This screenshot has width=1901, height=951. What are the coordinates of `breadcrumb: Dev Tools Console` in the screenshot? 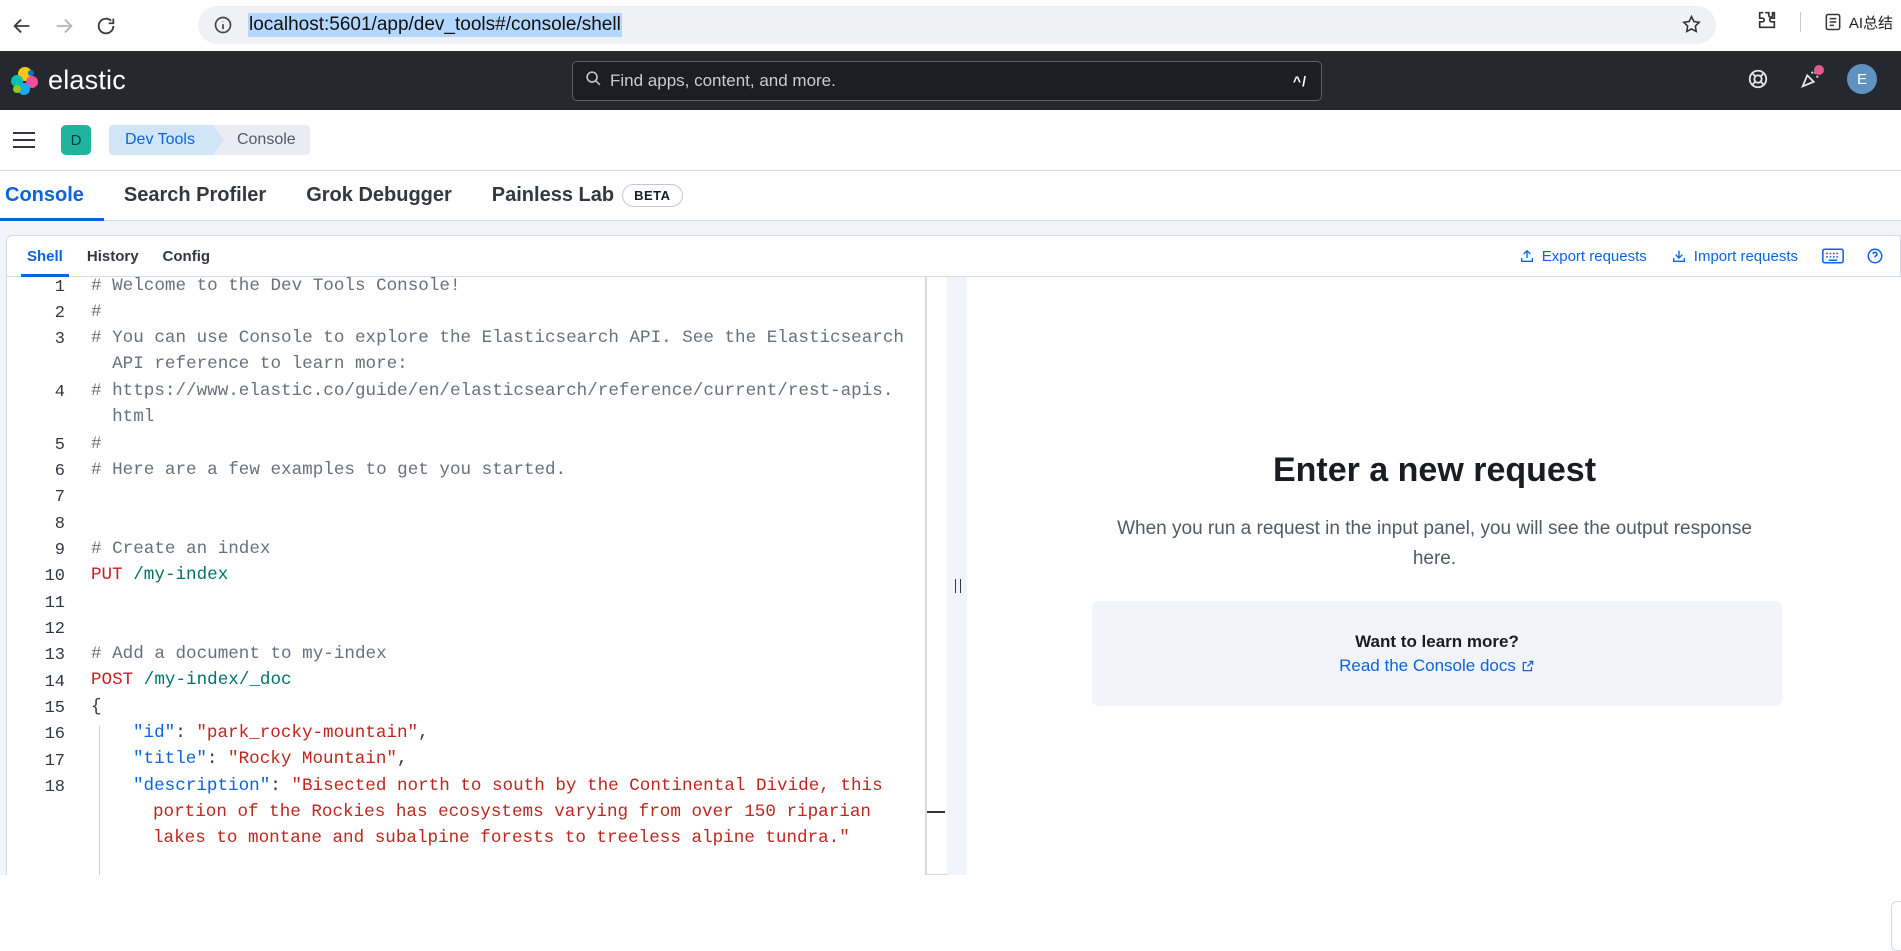 It's located at (209, 140).